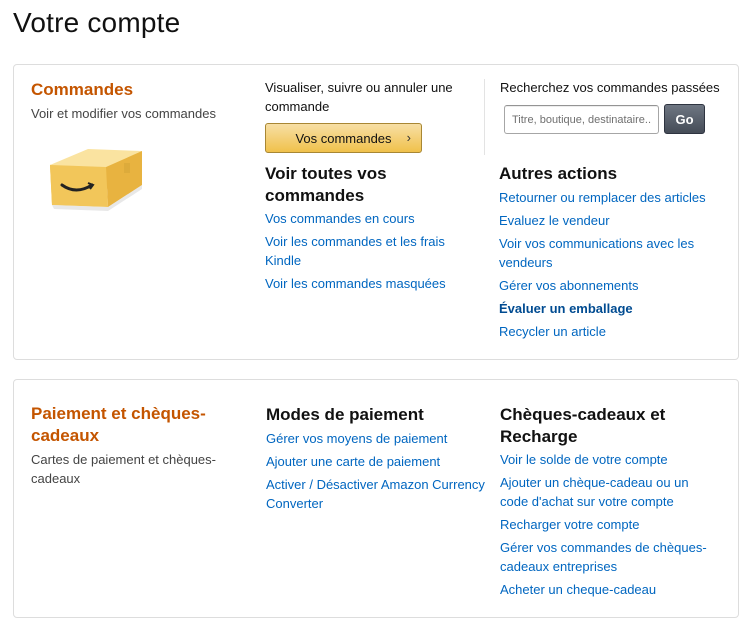 The image size is (753, 626). Describe the element at coordinates (326, 184) in the screenshot. I see `view-all-orders-title: Voir toutes vos commandes` at that location.